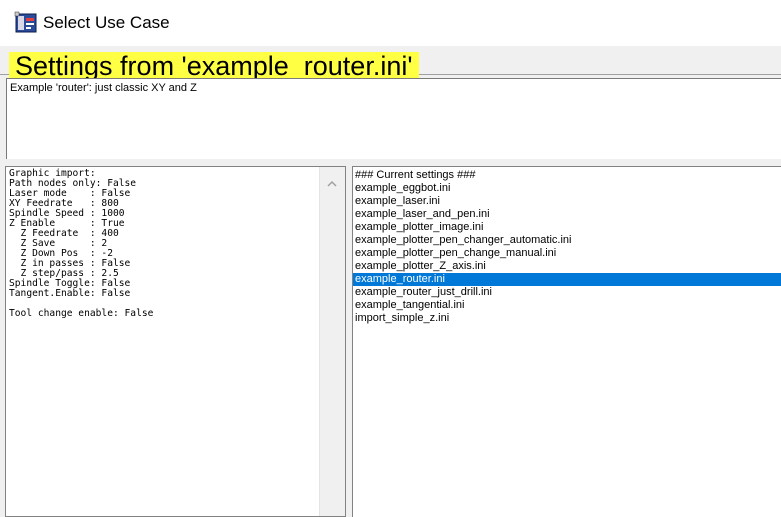 Image resolution: width=781 pixels, height=517 pixels. I want to click on scroll-up-icon, so click(332, 183).